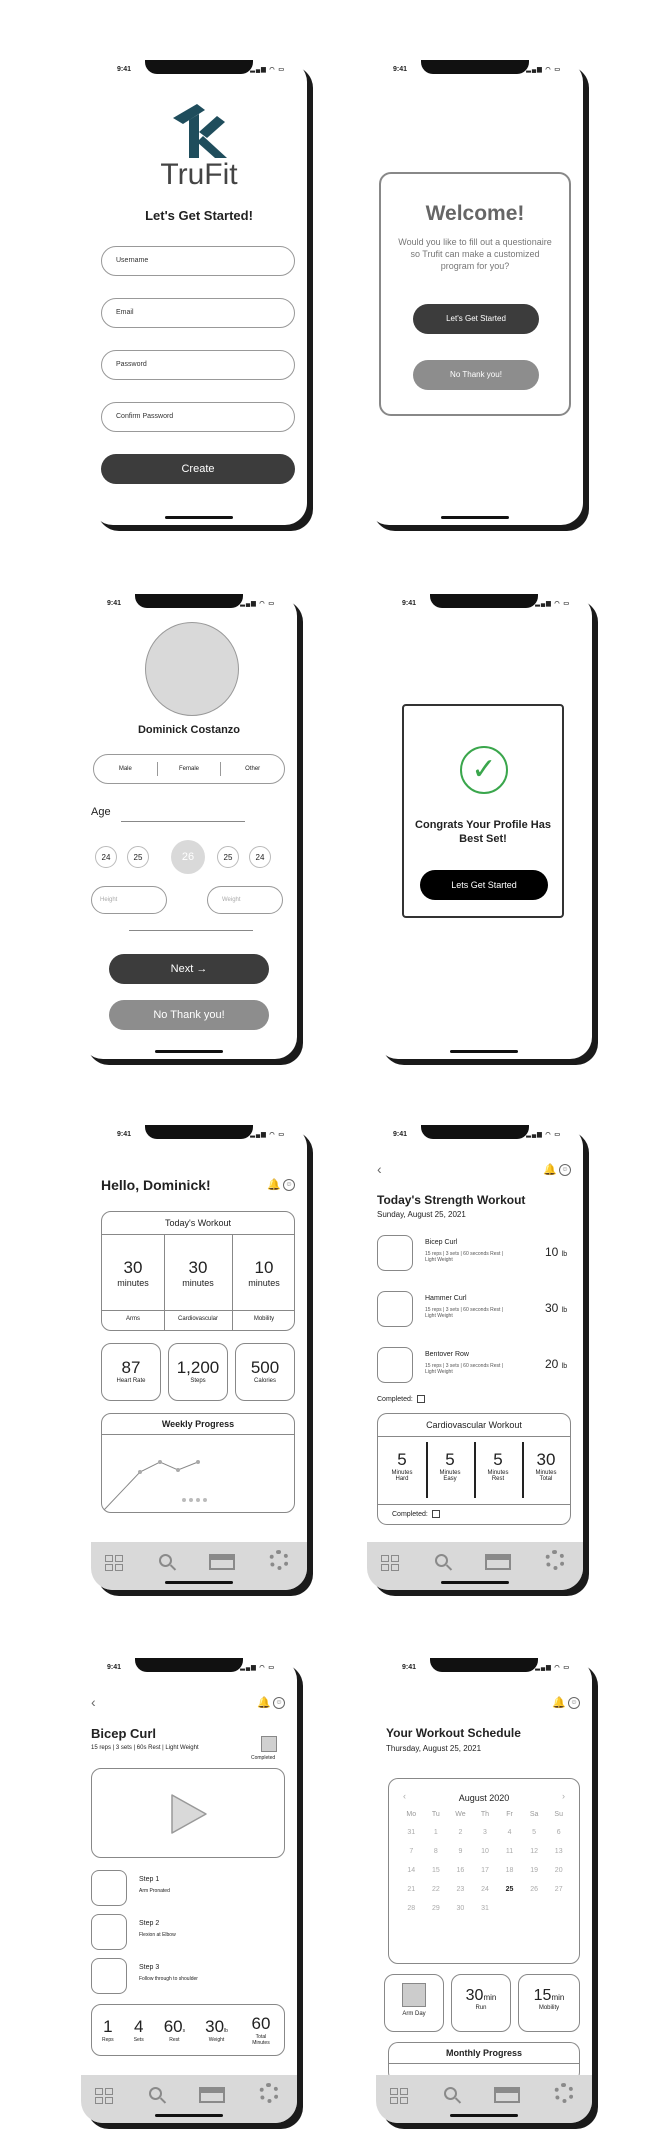 This screenshot has width=670, height=2154. What do you see at coordinates (476, 319) in the screenshot?
I see `lets-get-started-button: Let's Get Started` at bounding box center [476, 319].